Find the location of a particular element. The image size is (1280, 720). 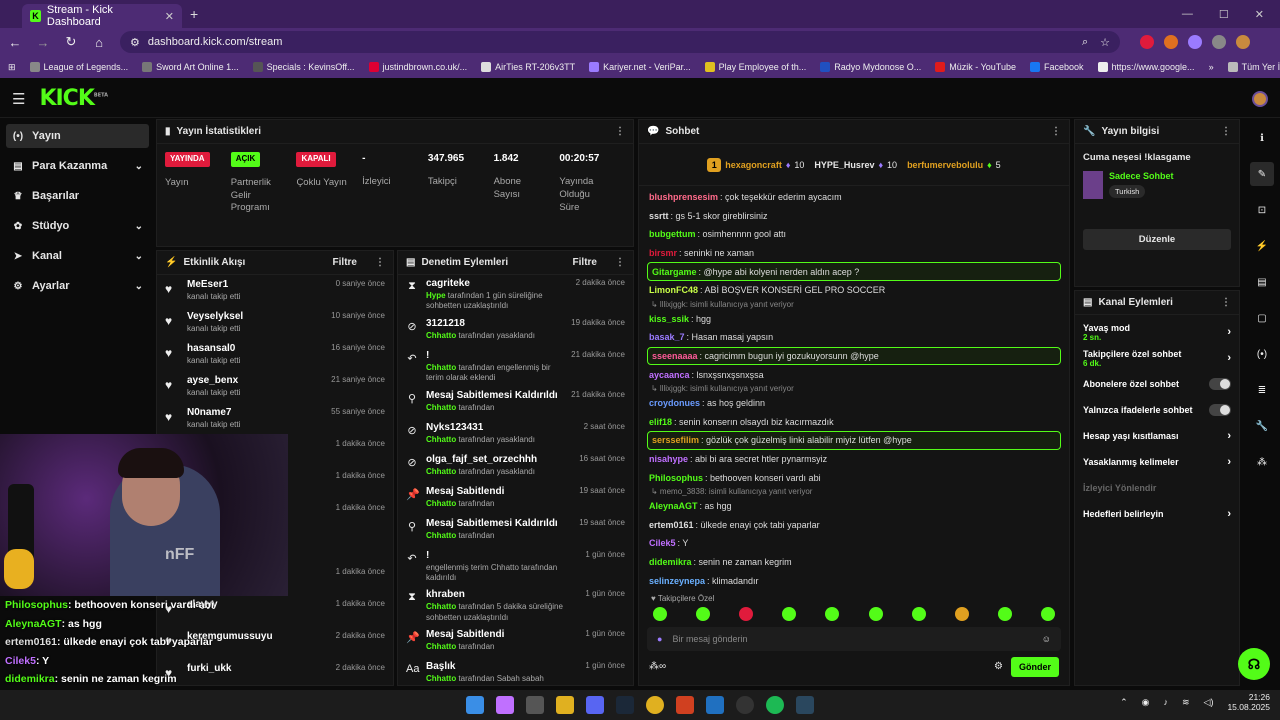

user-avatar is located at coordinates (1260, 98).